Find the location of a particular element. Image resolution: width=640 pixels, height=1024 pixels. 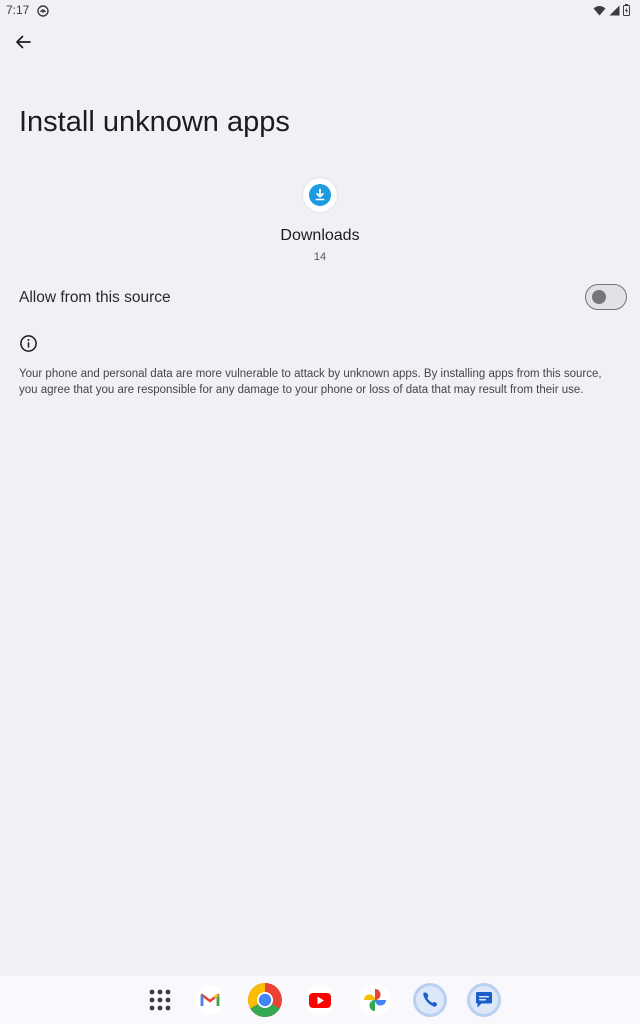

download-icon is located at coordinates (320, 195).